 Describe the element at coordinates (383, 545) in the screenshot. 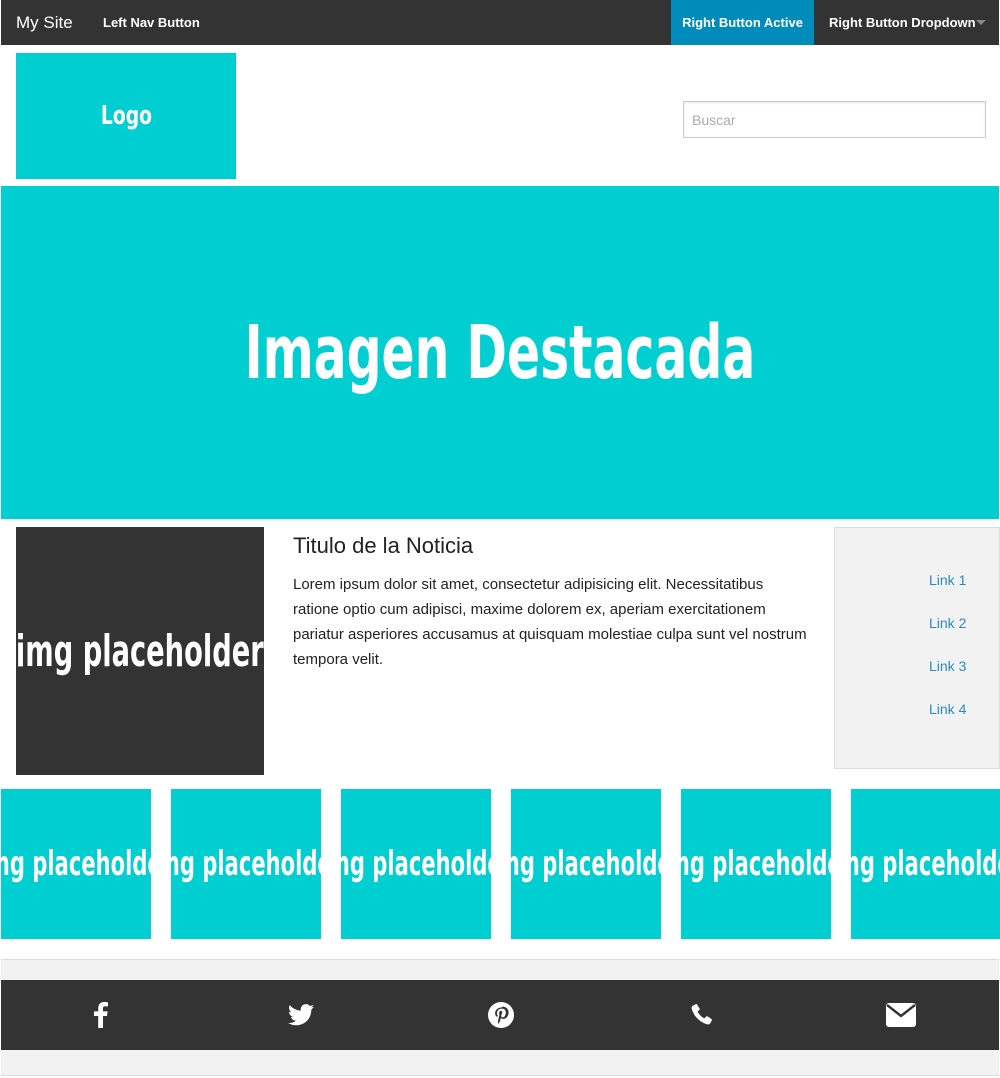

I see `article-title: Titulo de la Noticia` at that location.